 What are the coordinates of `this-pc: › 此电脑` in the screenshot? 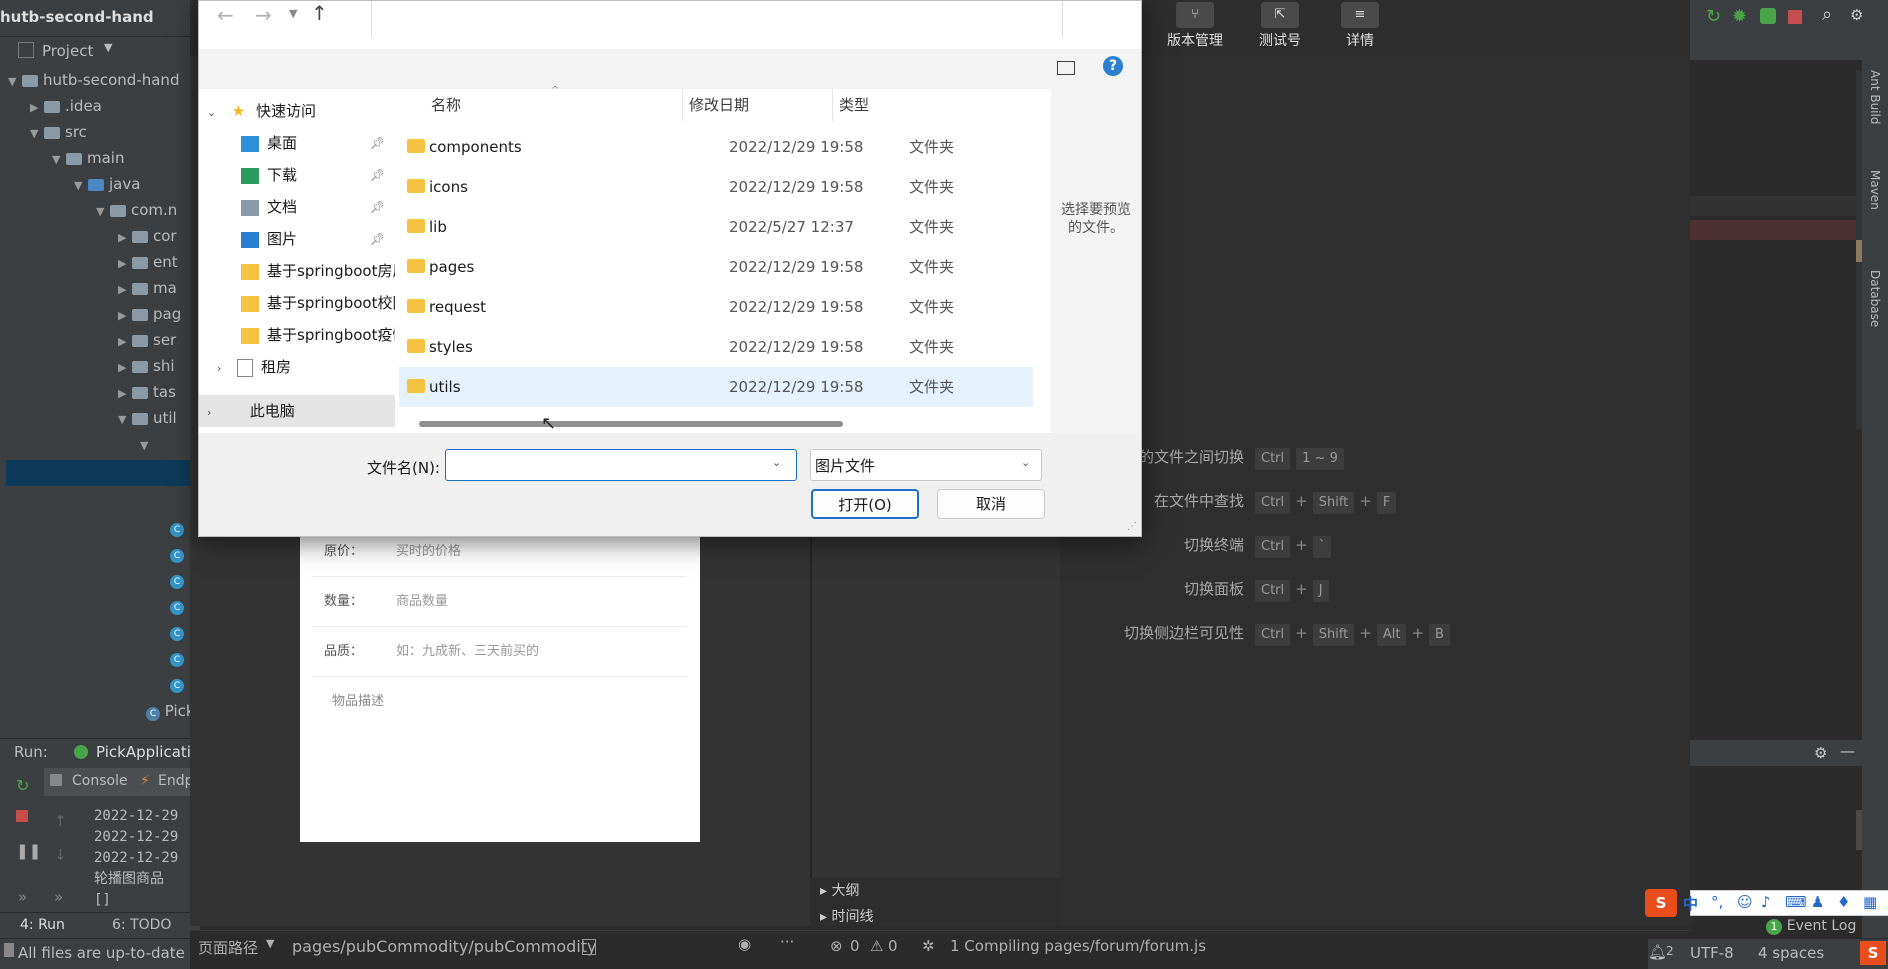 It's located at (297, 411).